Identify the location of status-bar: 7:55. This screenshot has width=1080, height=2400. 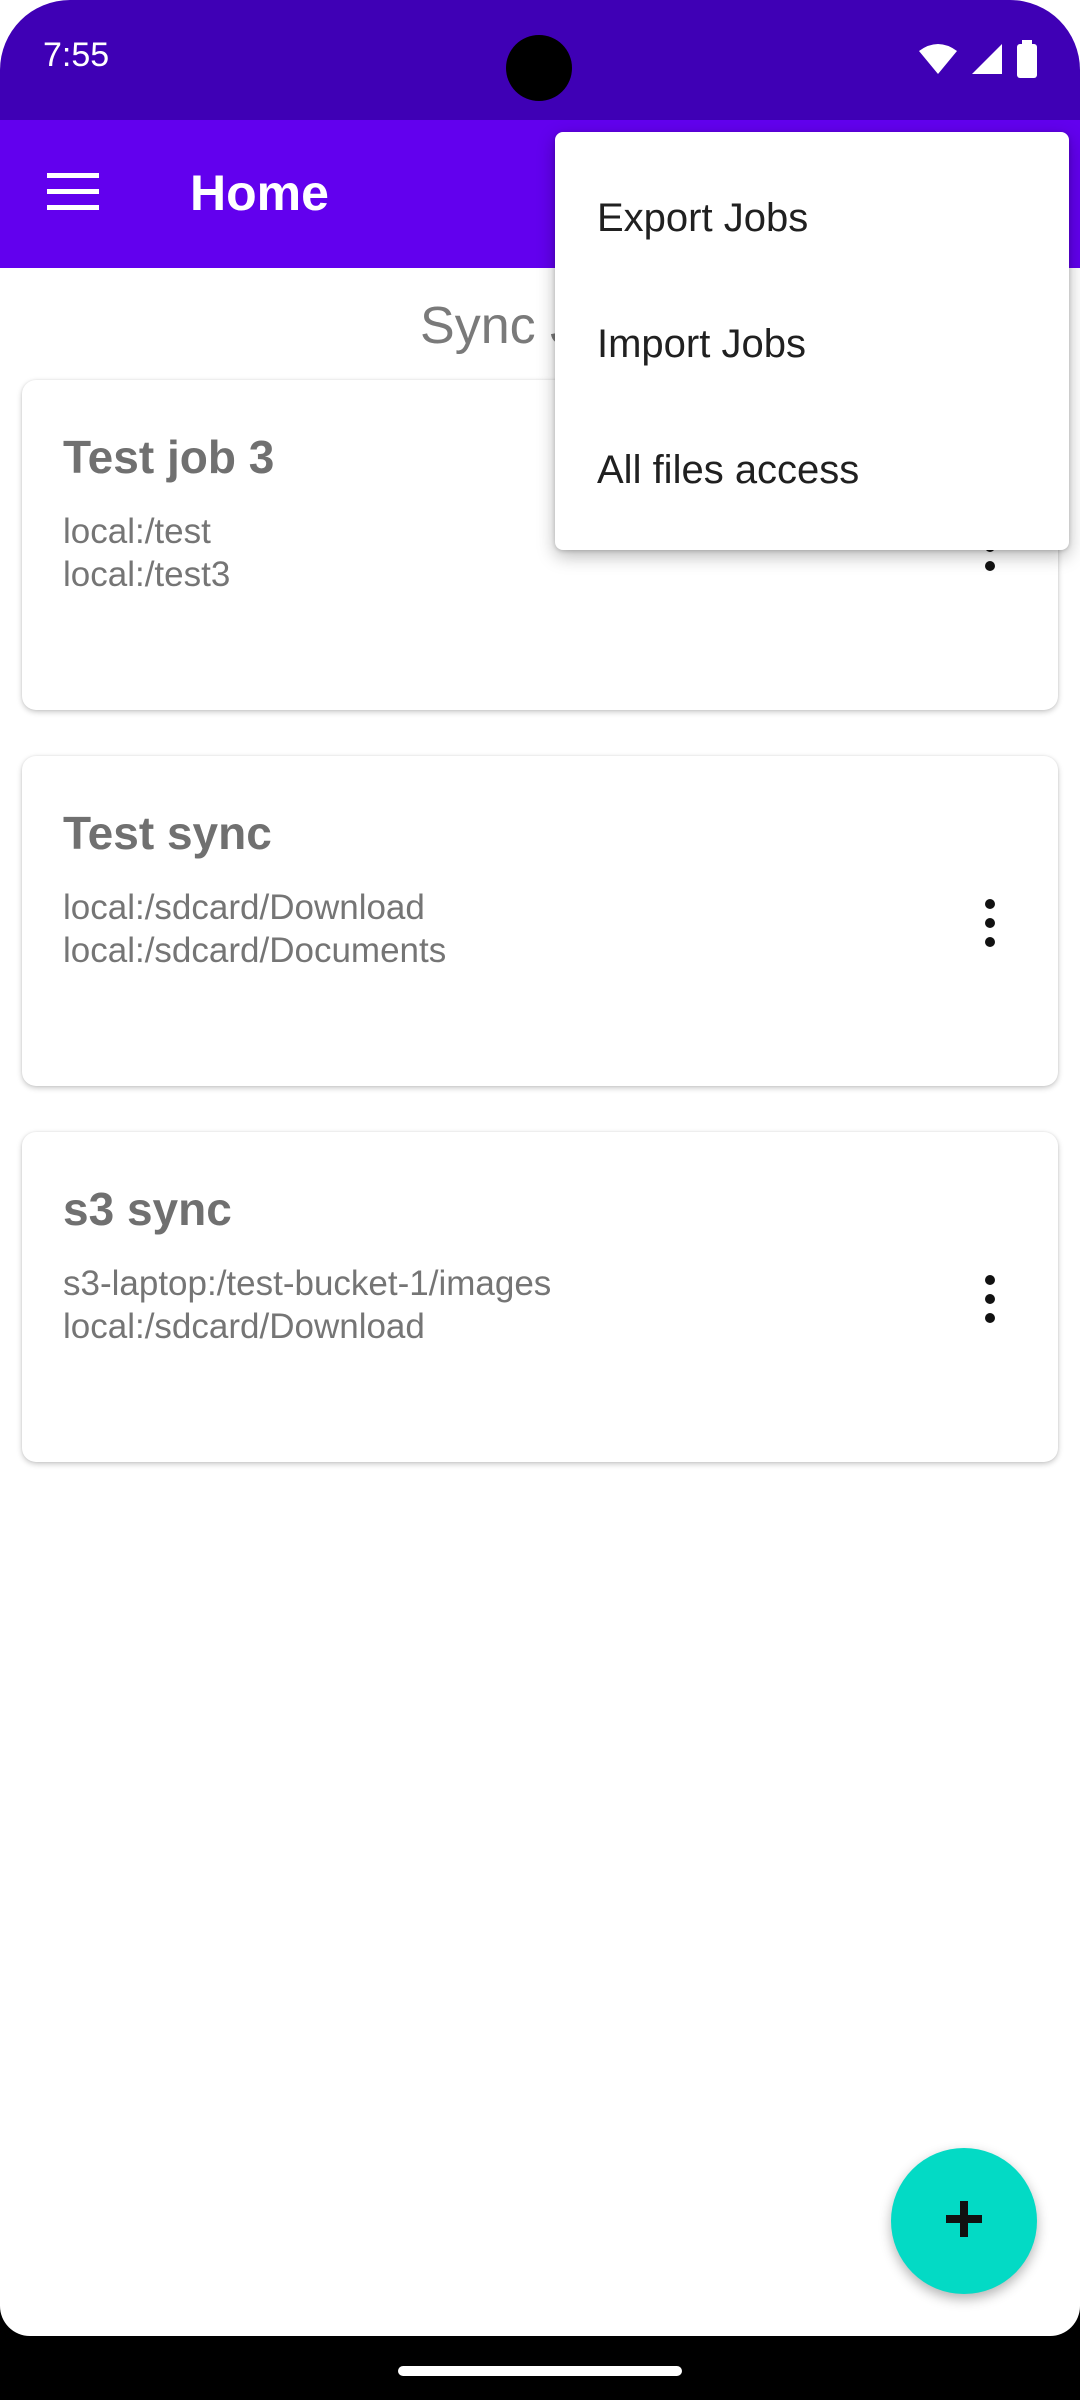
(540, 60).